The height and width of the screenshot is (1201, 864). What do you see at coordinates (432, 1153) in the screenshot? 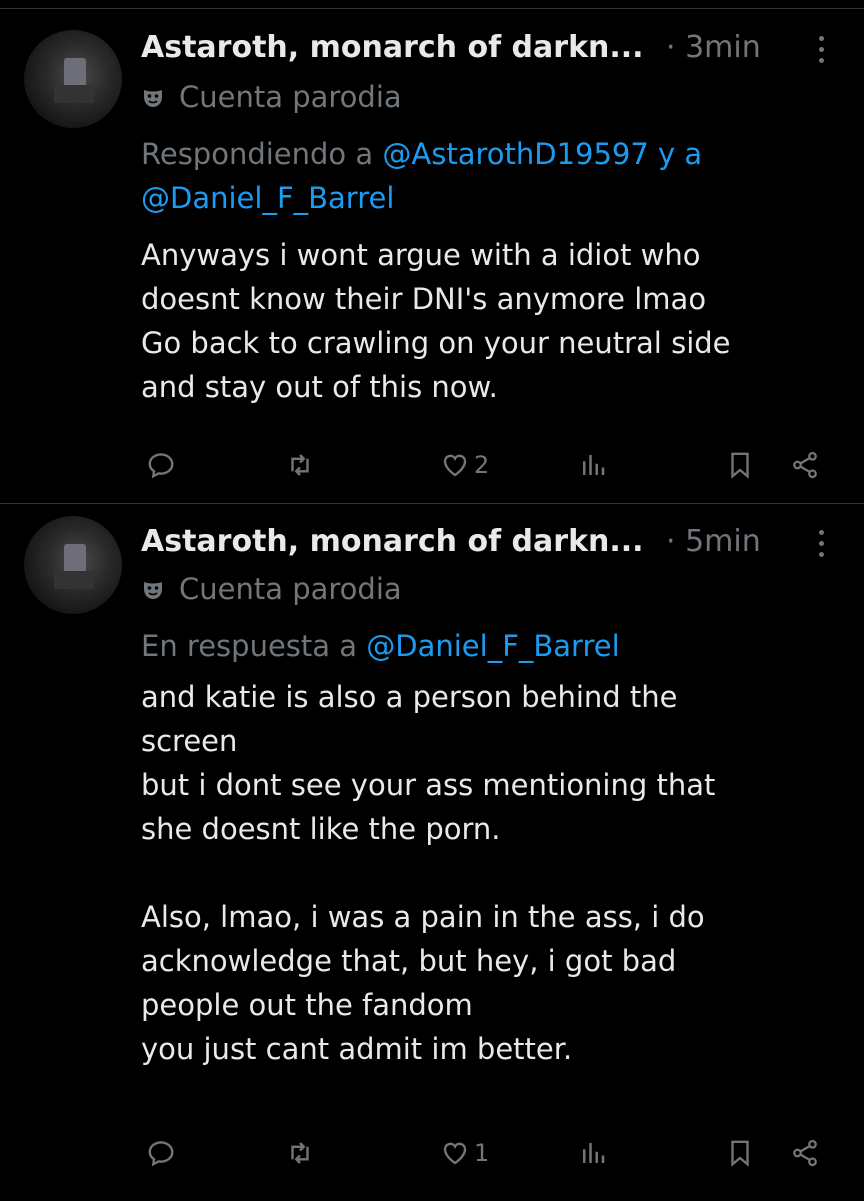
I see `action-bar: 1` at bounding box center [432, 1153].